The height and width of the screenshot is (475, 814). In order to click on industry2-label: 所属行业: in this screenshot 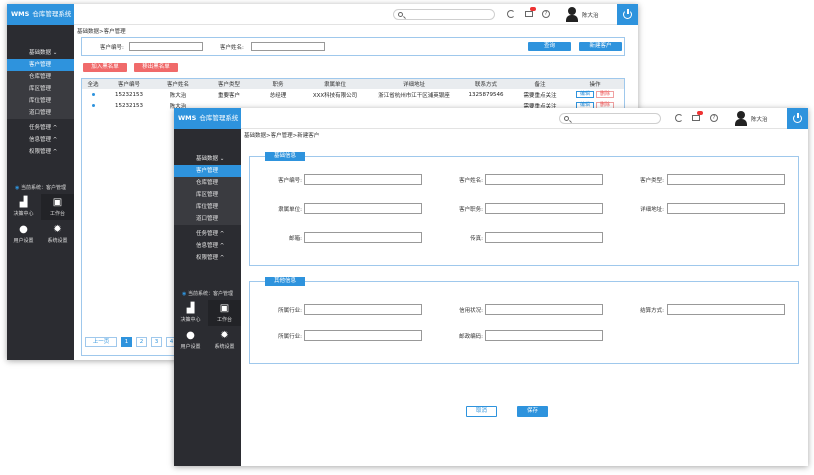, I will do `click(290, 337)`.